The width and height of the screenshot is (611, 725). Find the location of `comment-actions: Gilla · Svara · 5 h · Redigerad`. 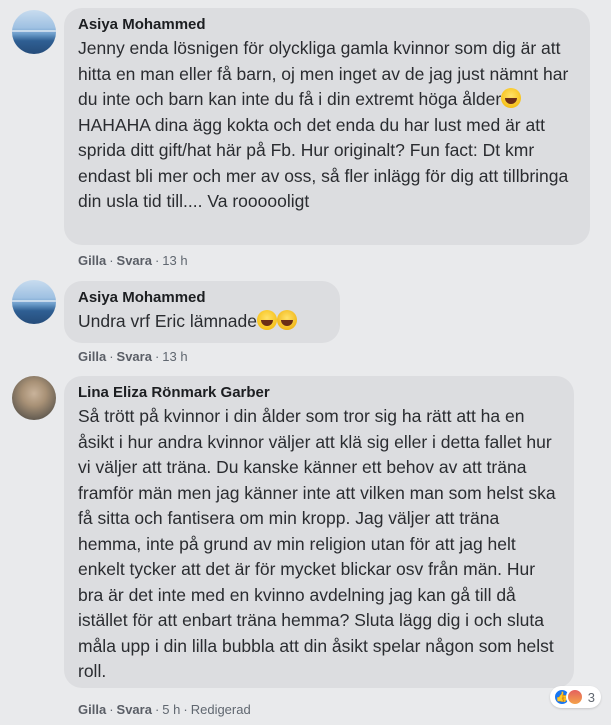

comment-actions: Gilla · Svara · 5 h · Redigerad is located at coordinates (164, 709).